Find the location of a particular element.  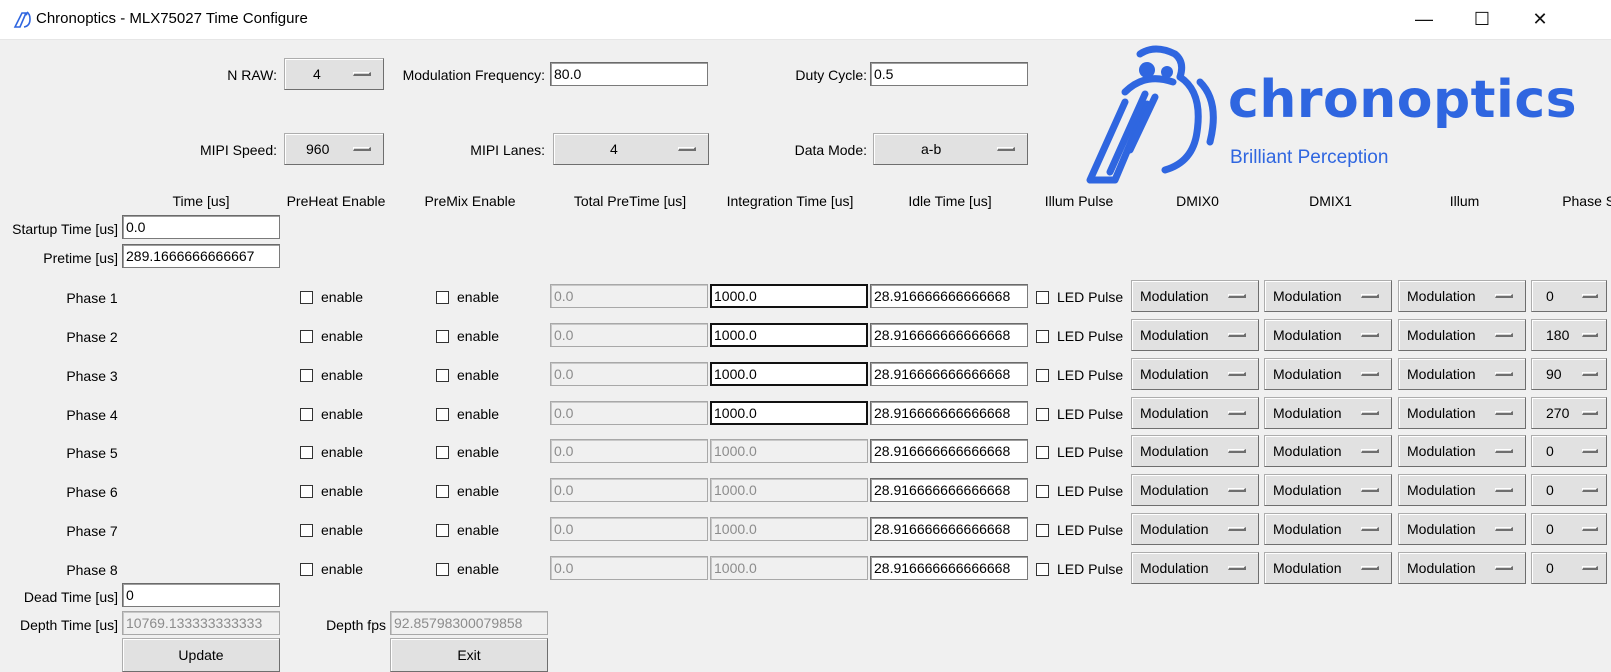

nraw-select: 4 is located at coordinates (334, 74).